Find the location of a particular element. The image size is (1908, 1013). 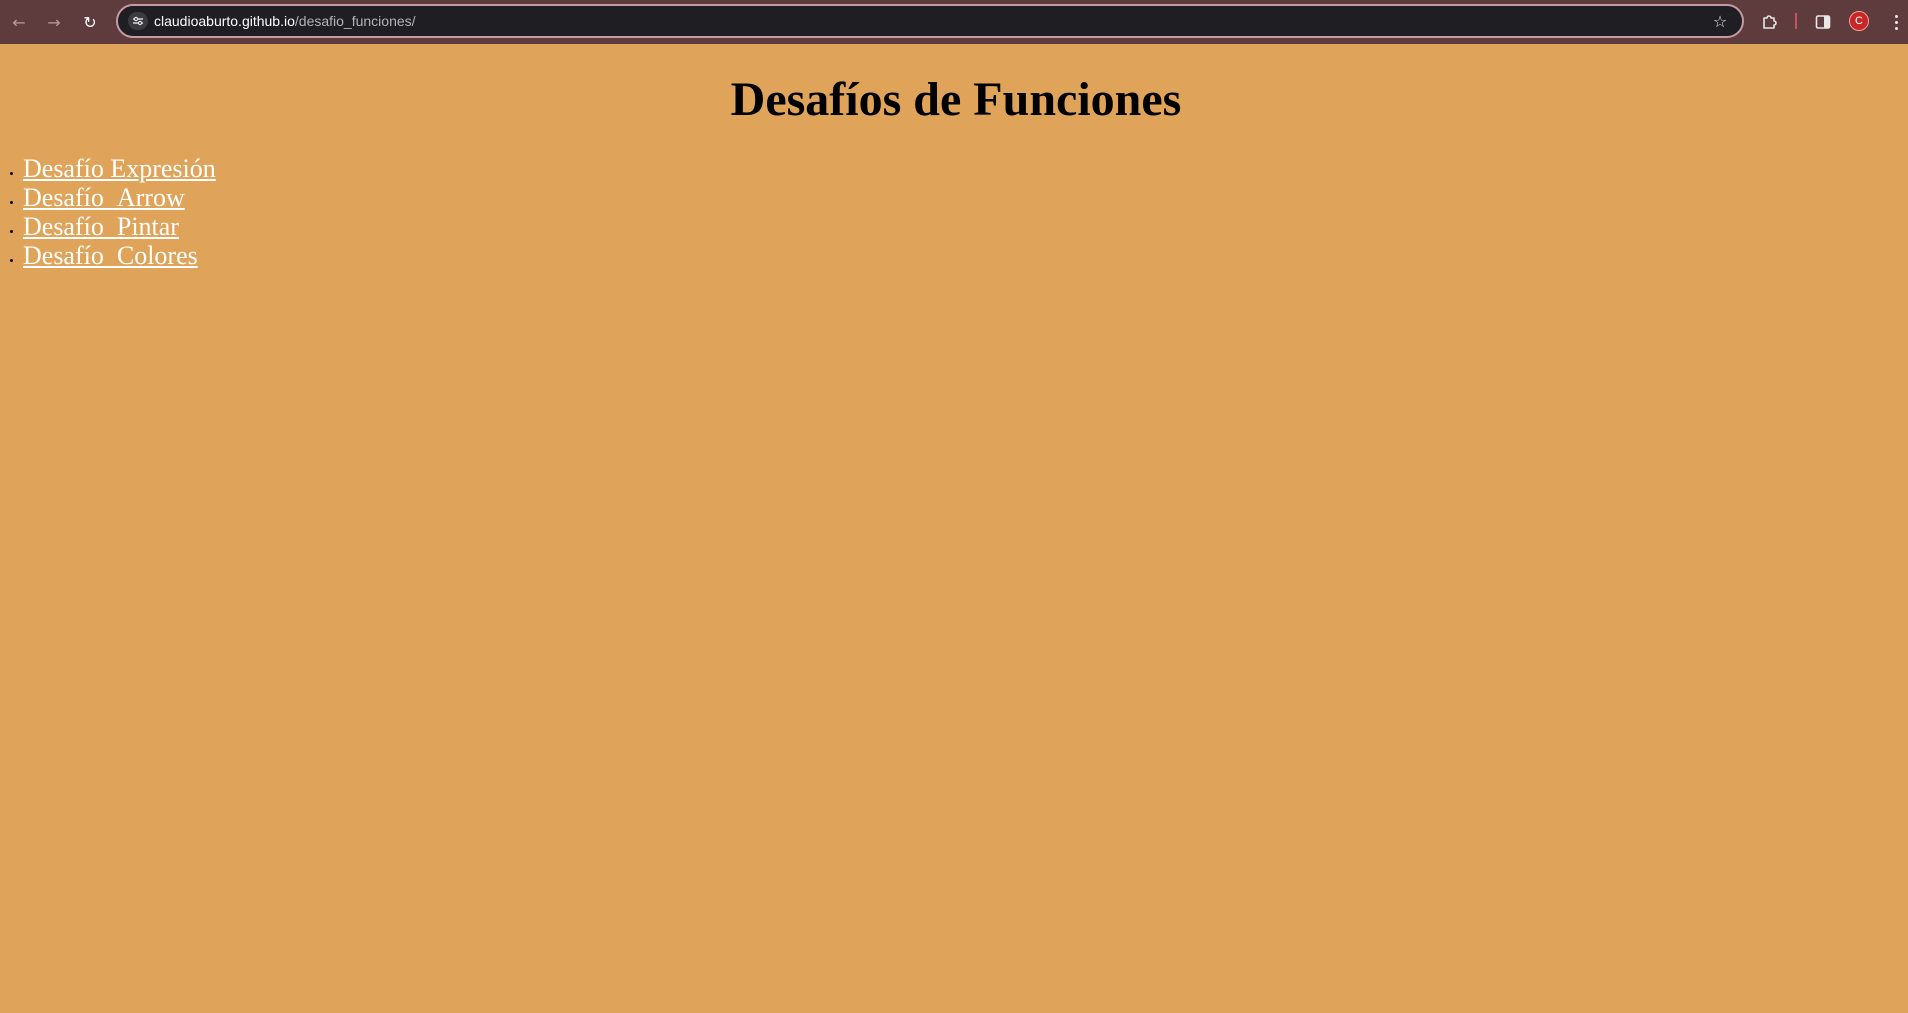

forward-button: → is located at coordinates (54, 22).